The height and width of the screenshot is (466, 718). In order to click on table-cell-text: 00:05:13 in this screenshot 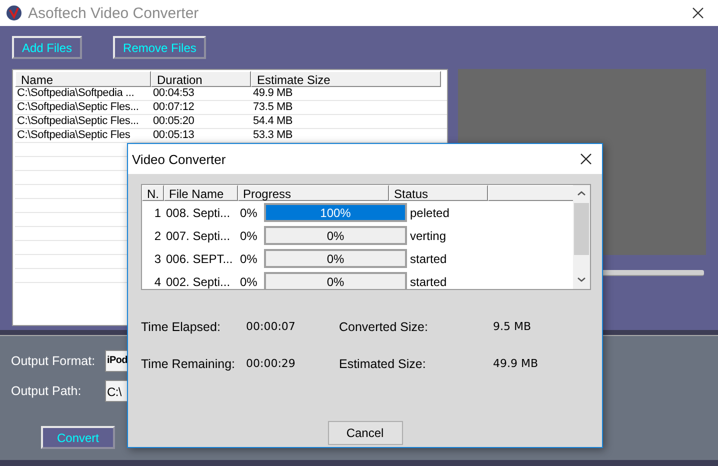, I will do `click(174, 135)`.